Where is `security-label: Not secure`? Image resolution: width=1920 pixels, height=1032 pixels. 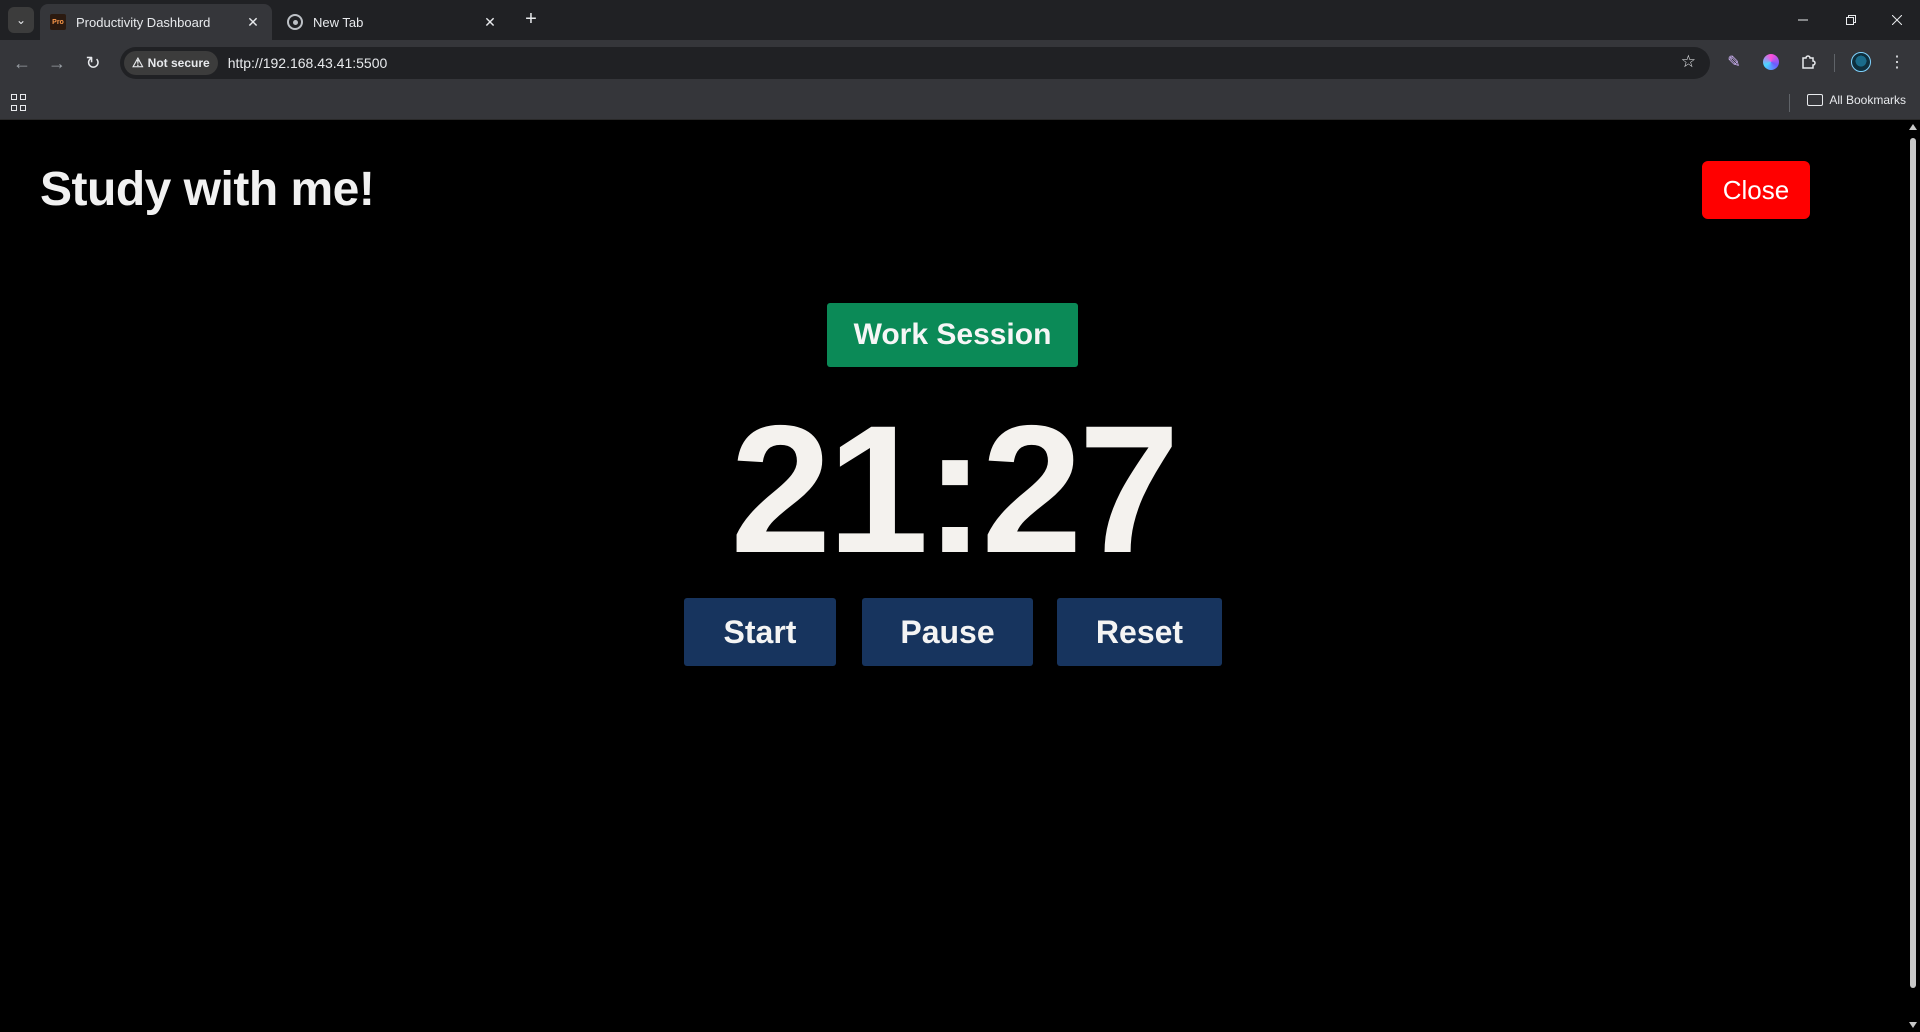 security-label: Not secure is located at coordinates (178, 63).